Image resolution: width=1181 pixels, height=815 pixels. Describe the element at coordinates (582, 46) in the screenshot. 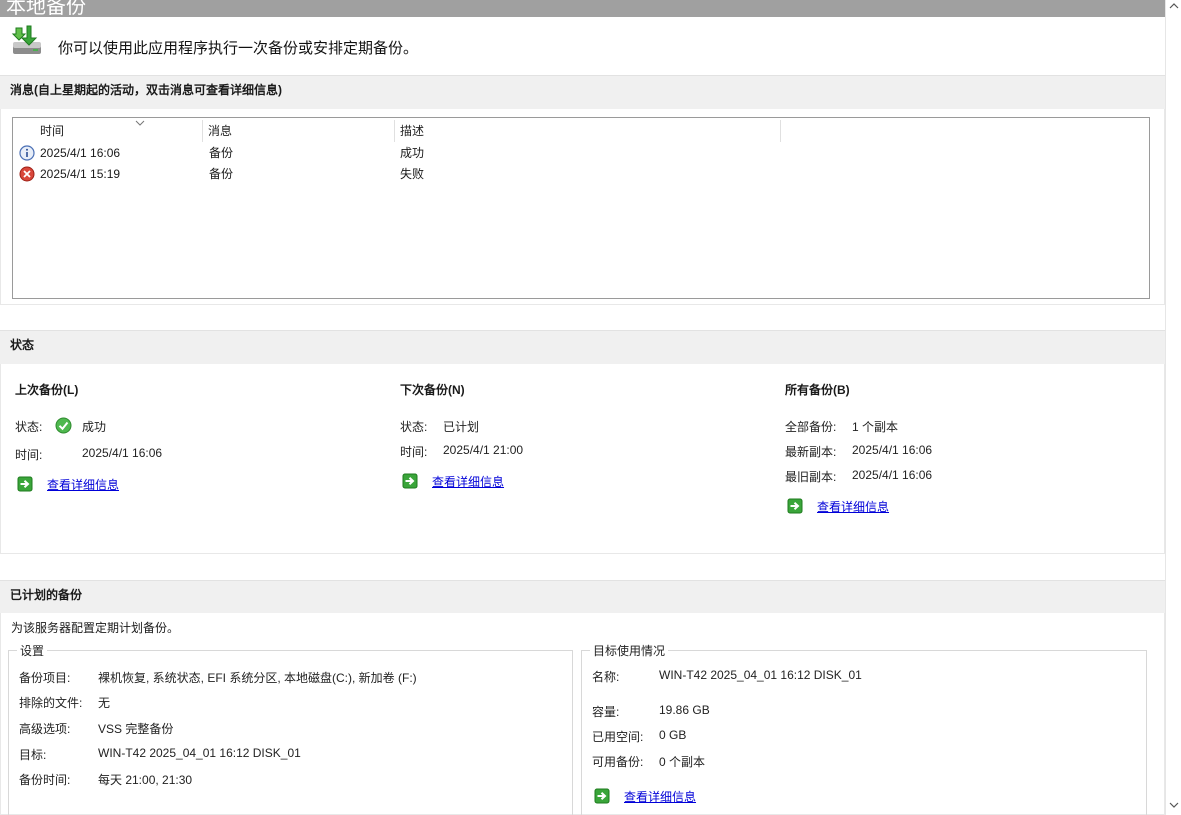

I see `intro-section: 你可以使用此应用程序执行一次备份或安排定期备份。` at that location.